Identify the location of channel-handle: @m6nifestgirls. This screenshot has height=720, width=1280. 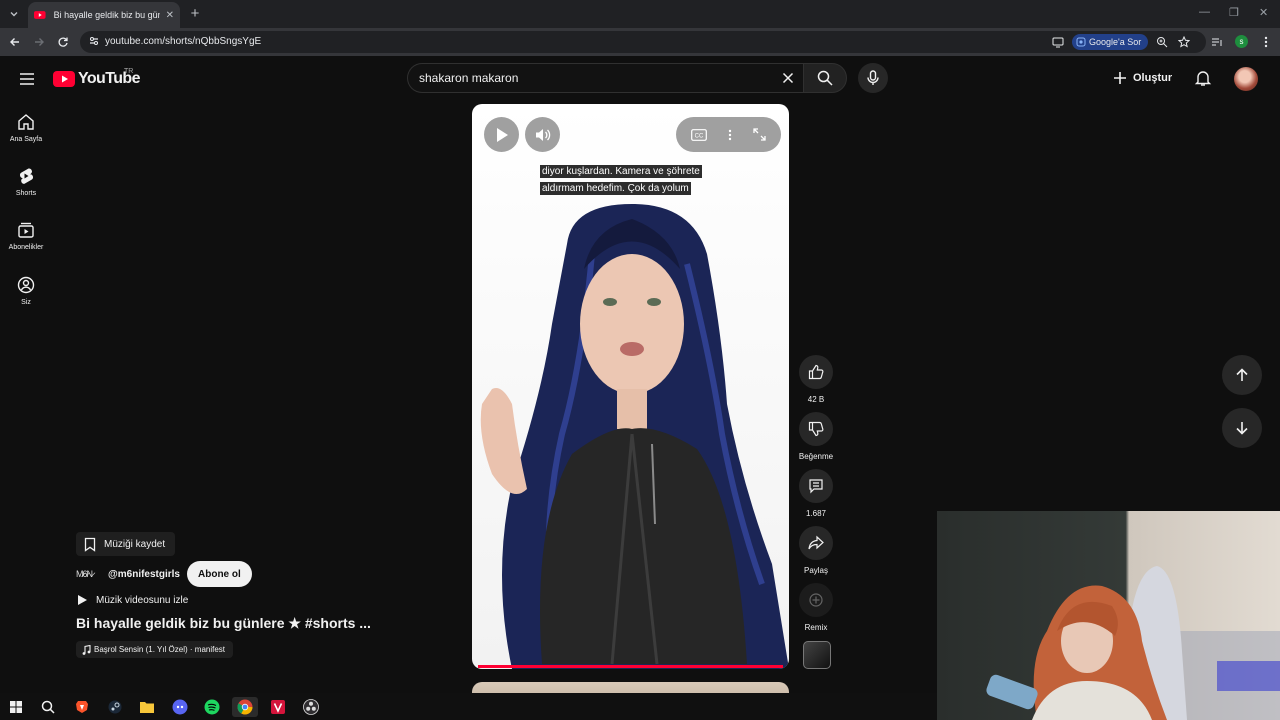
(144, 574).